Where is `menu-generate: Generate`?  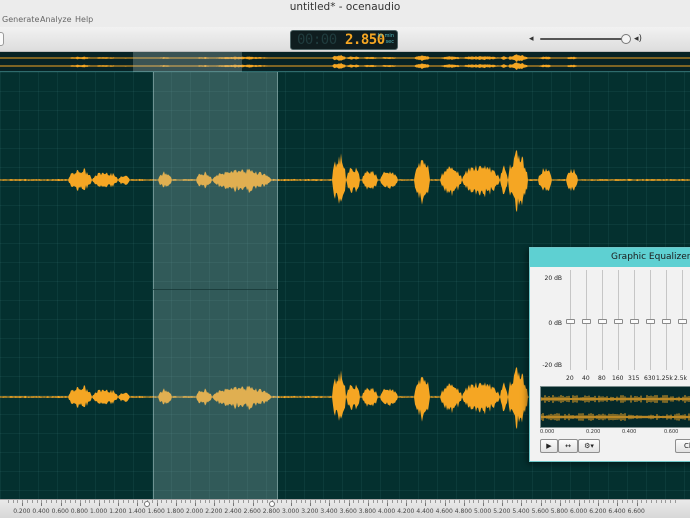 menu-generate: Generate is located at coordinates (20, 19).